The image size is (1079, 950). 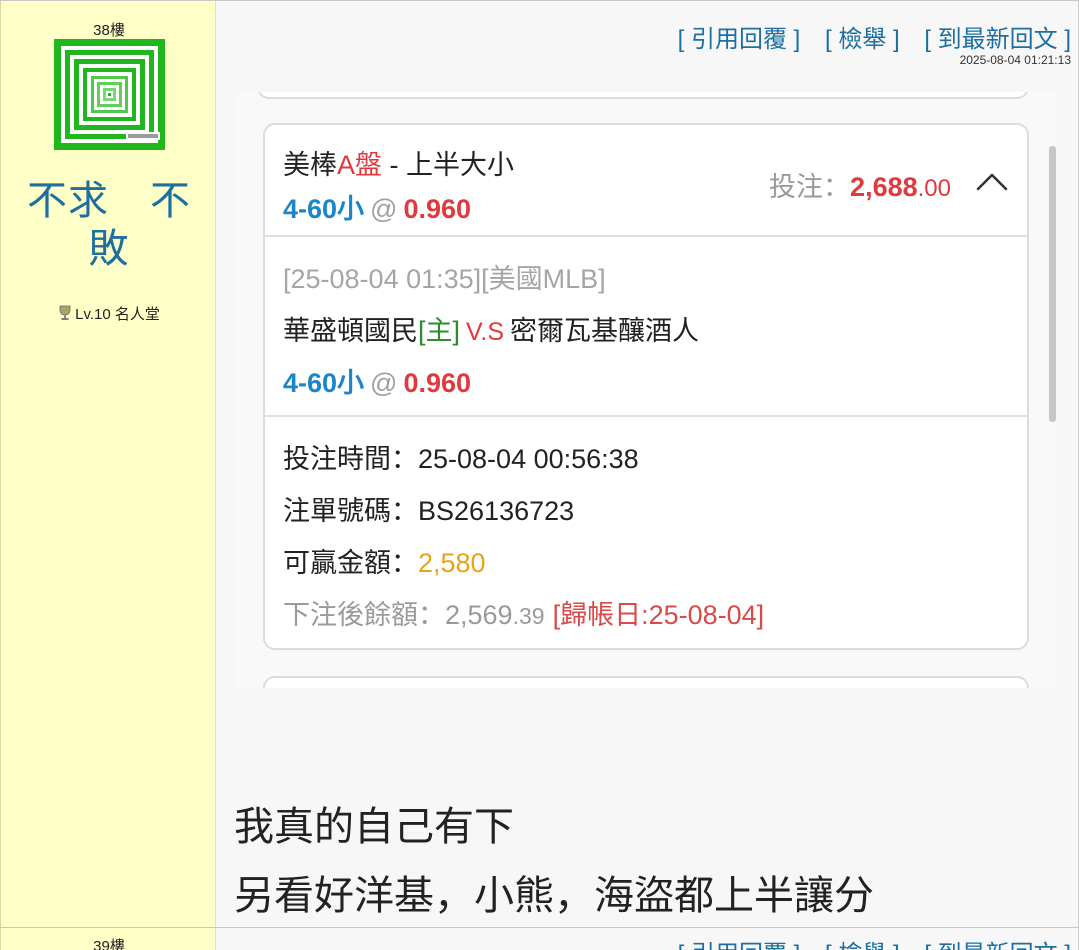 I want to click on slip-number-row: 注單號碼：BS26136723, so click(x=428, y=508).